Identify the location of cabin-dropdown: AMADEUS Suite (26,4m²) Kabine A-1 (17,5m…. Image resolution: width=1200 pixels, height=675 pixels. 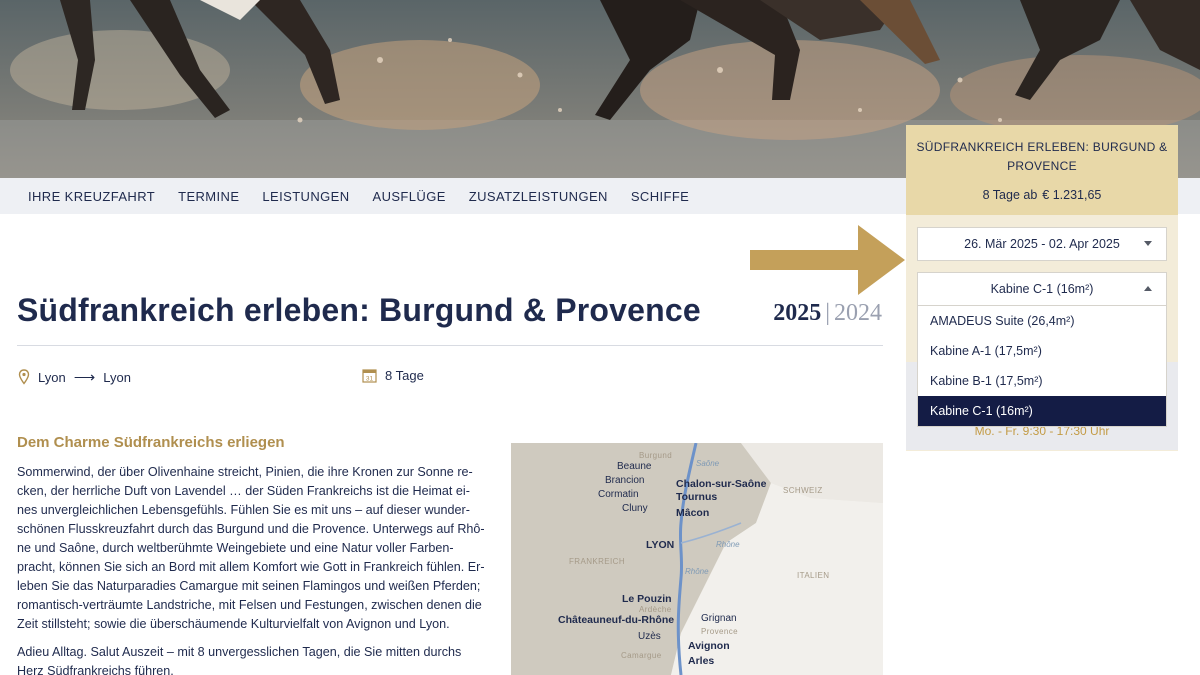
(1042, 366).